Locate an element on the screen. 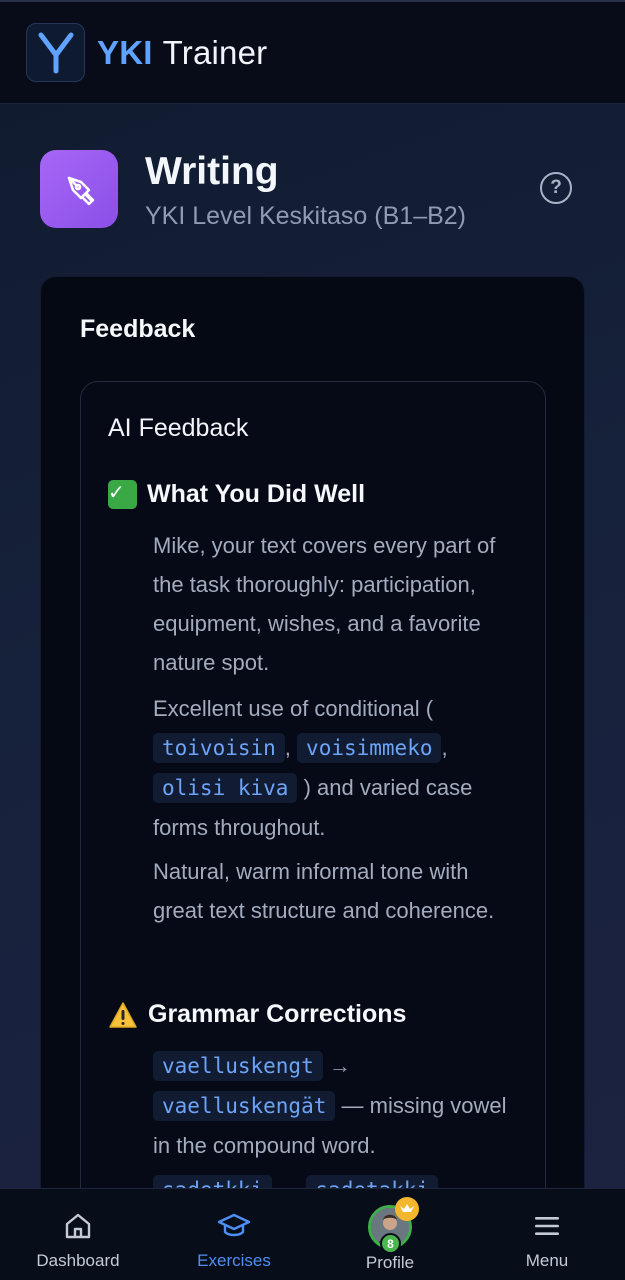 The image size is (625, 1280). brand-trainer: Trainer is located at coordinates (215, 52).